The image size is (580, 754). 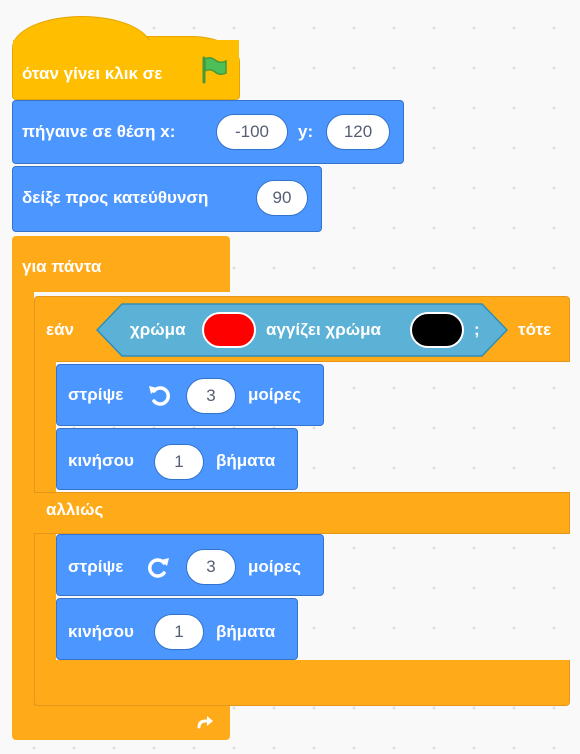 What do you see at coordinates (215, 70) in the screenshot?
I see `green-flag-icon` at bounding box center [215, 70].